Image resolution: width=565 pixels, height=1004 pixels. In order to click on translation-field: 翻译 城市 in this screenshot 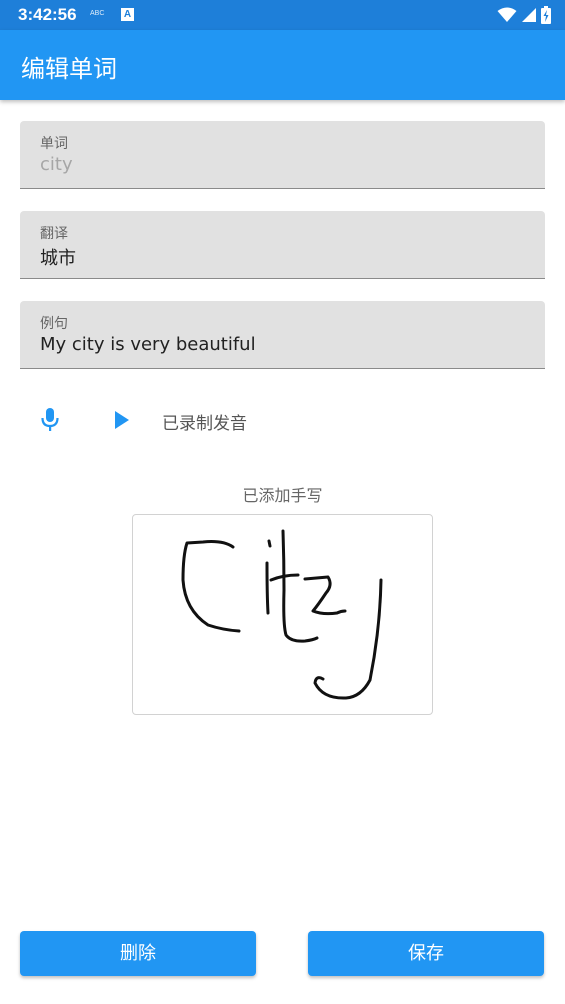, I will do `click(282, 245)`.